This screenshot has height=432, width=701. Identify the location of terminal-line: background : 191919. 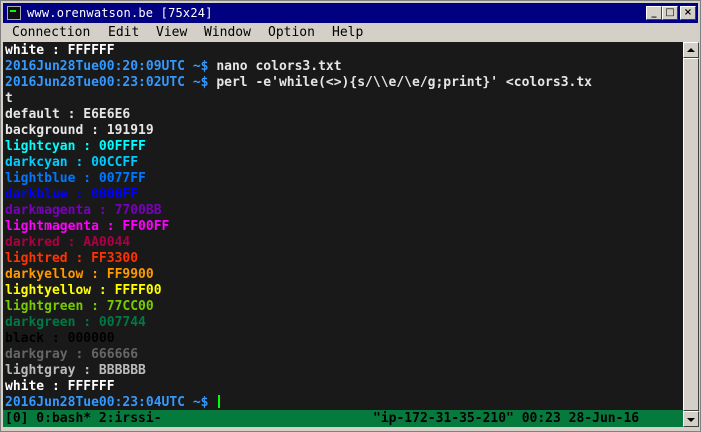
(79, 130).